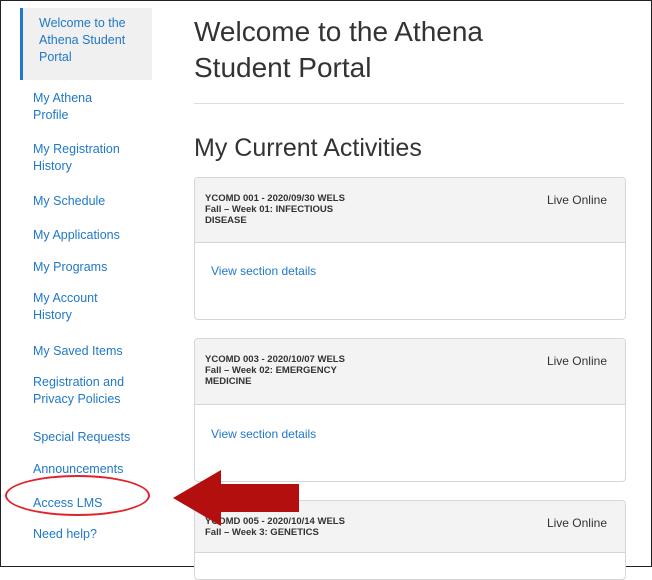 This screenshot has height=580, width=652. What do you see at coordinates (70, 267) in the screenshot?
I see `sidebar-item-label: My Programs` at bounding box center [70, 267].